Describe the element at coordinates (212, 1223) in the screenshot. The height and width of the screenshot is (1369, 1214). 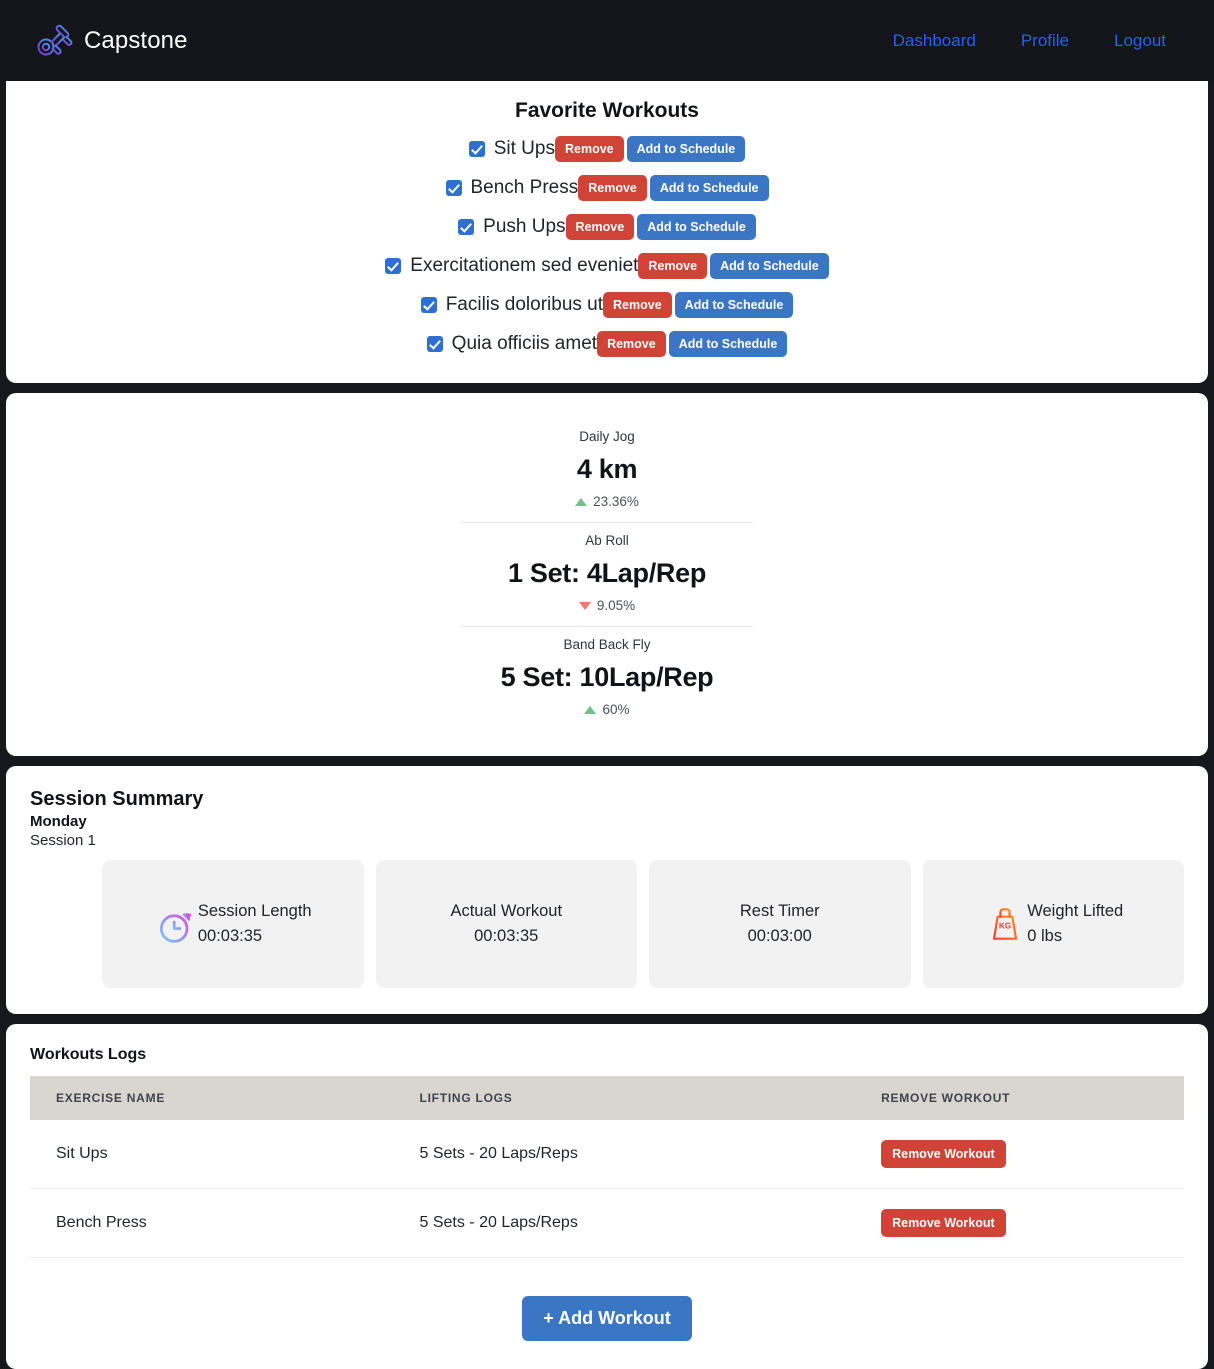
I see `cell-exercise-name: Bench Press` at that location.